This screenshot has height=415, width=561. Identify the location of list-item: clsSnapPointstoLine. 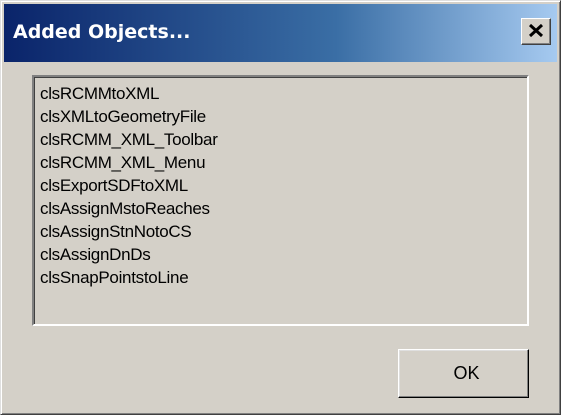
(283, 277).